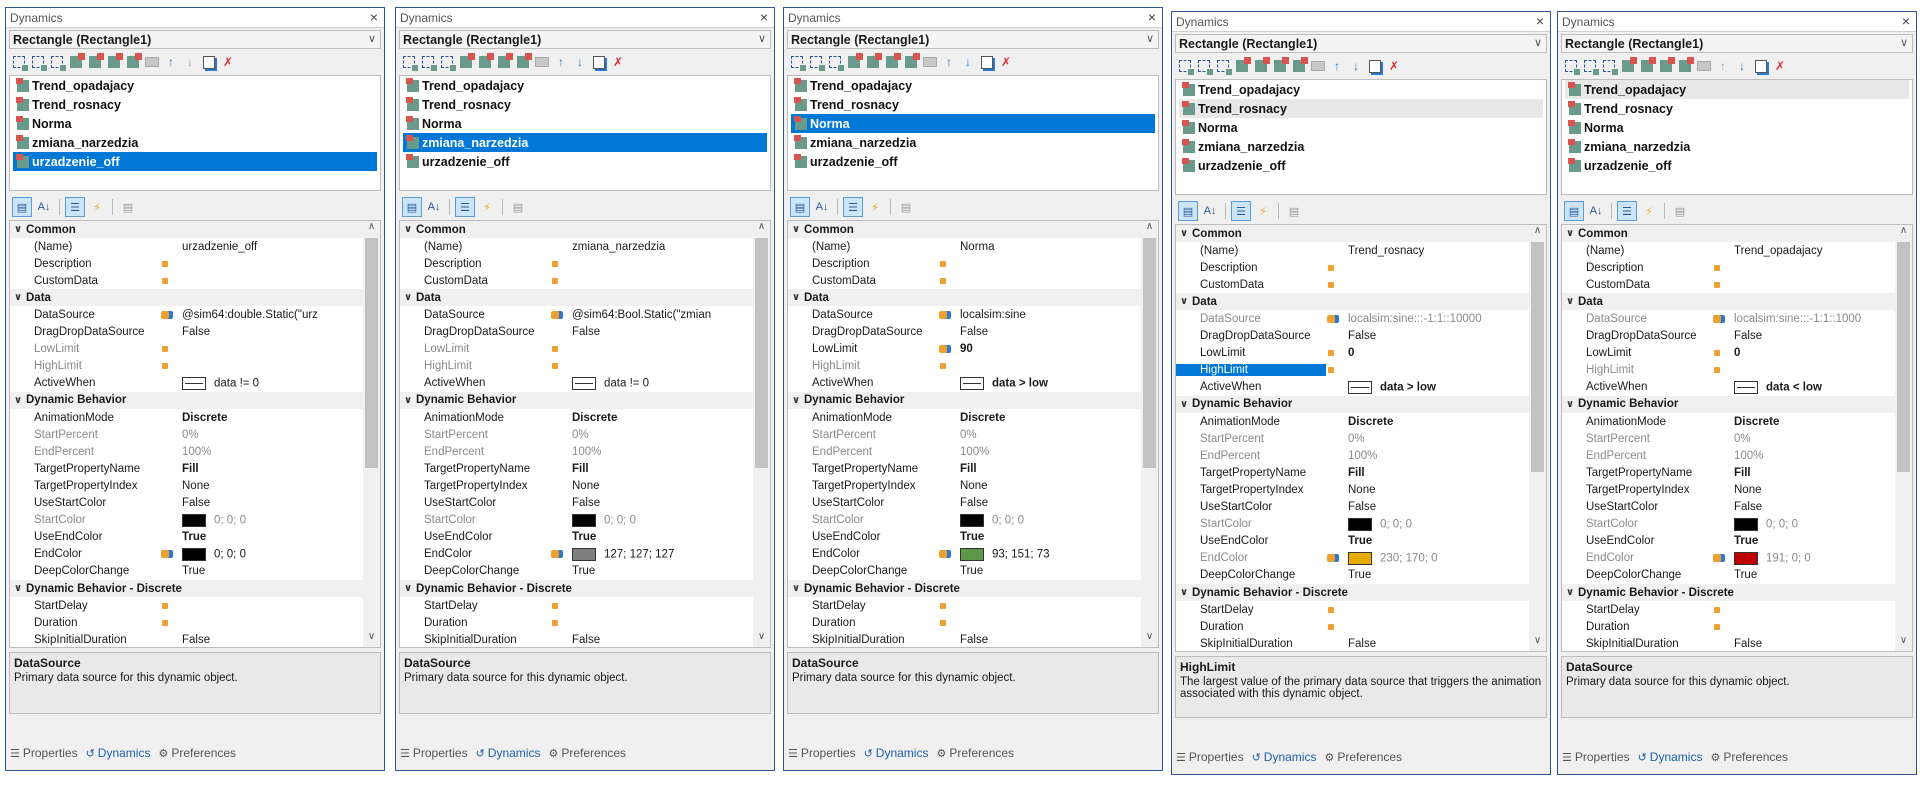  I want to click on sort-az-icon: A↓, so click(434, 207).